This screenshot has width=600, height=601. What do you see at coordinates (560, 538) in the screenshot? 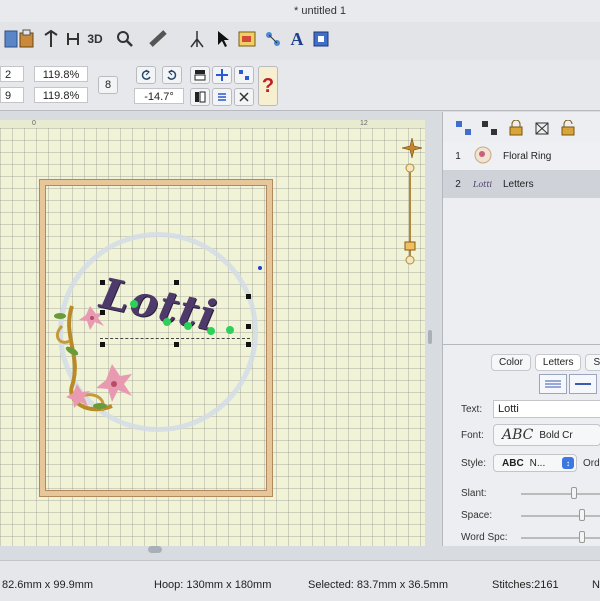
I see `word-spacing-slider` at bounding box center [560, 538].